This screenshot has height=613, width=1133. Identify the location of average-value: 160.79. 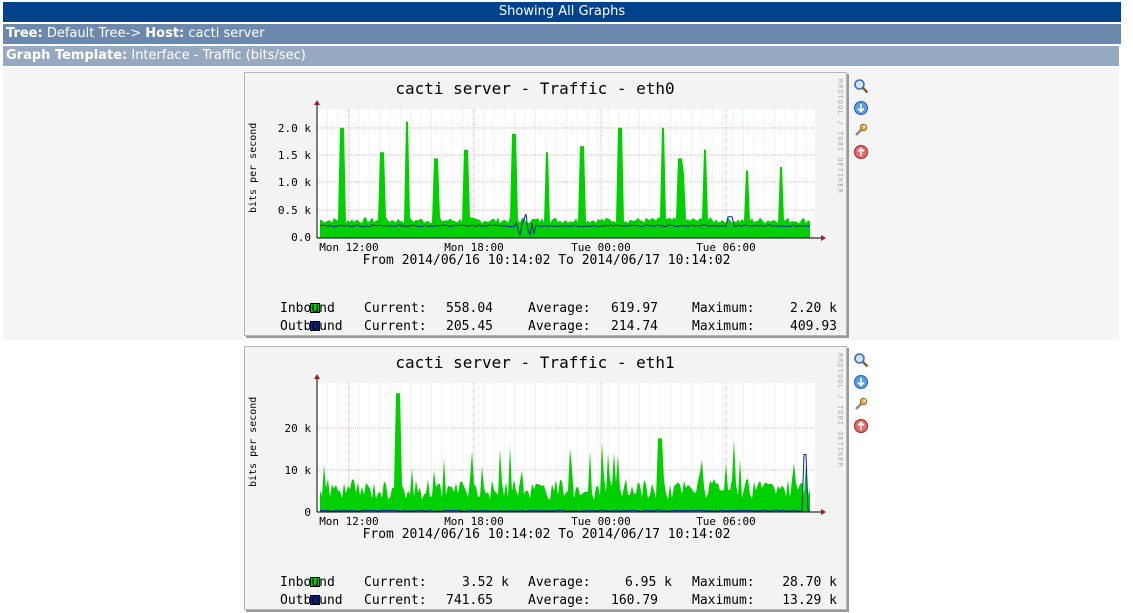
(634, 600).